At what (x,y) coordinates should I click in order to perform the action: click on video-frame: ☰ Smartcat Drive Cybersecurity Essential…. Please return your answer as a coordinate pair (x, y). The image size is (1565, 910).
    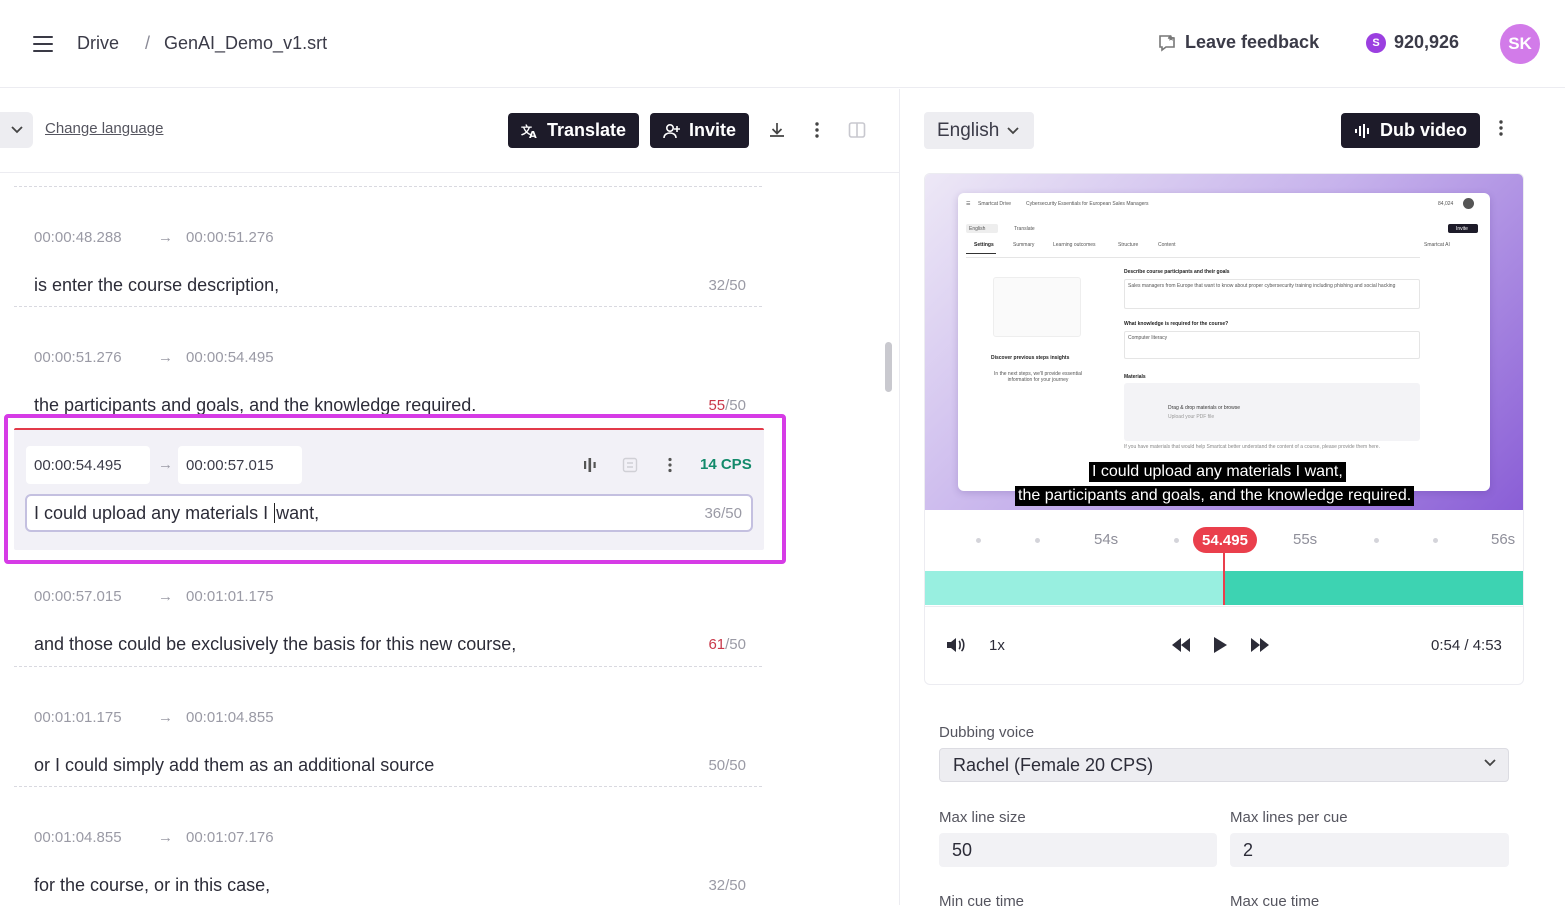
    Looking at the image, I should click on (1224, 342).